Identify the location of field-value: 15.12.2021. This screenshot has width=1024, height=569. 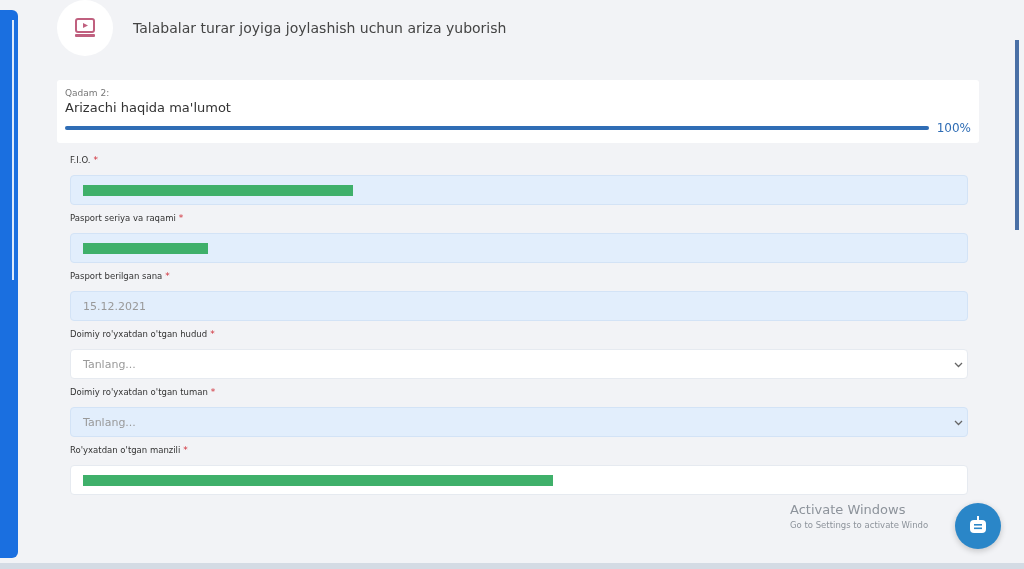
(114, 306).